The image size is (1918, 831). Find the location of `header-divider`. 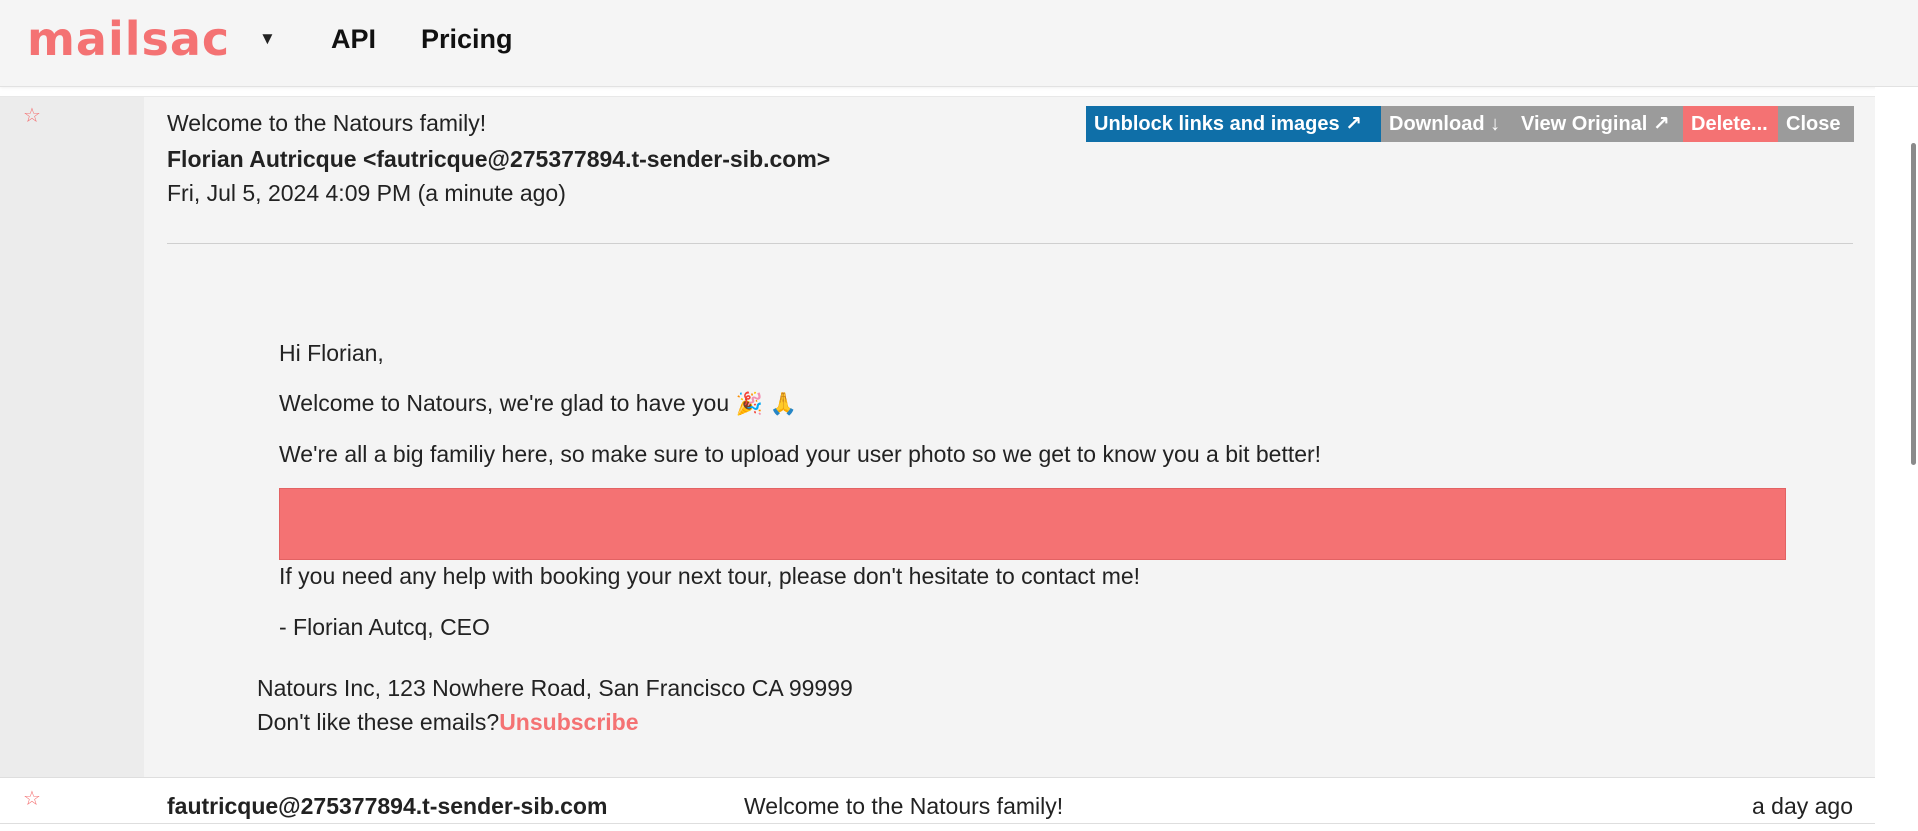

header-divider is located at coordinates (1010, 243).